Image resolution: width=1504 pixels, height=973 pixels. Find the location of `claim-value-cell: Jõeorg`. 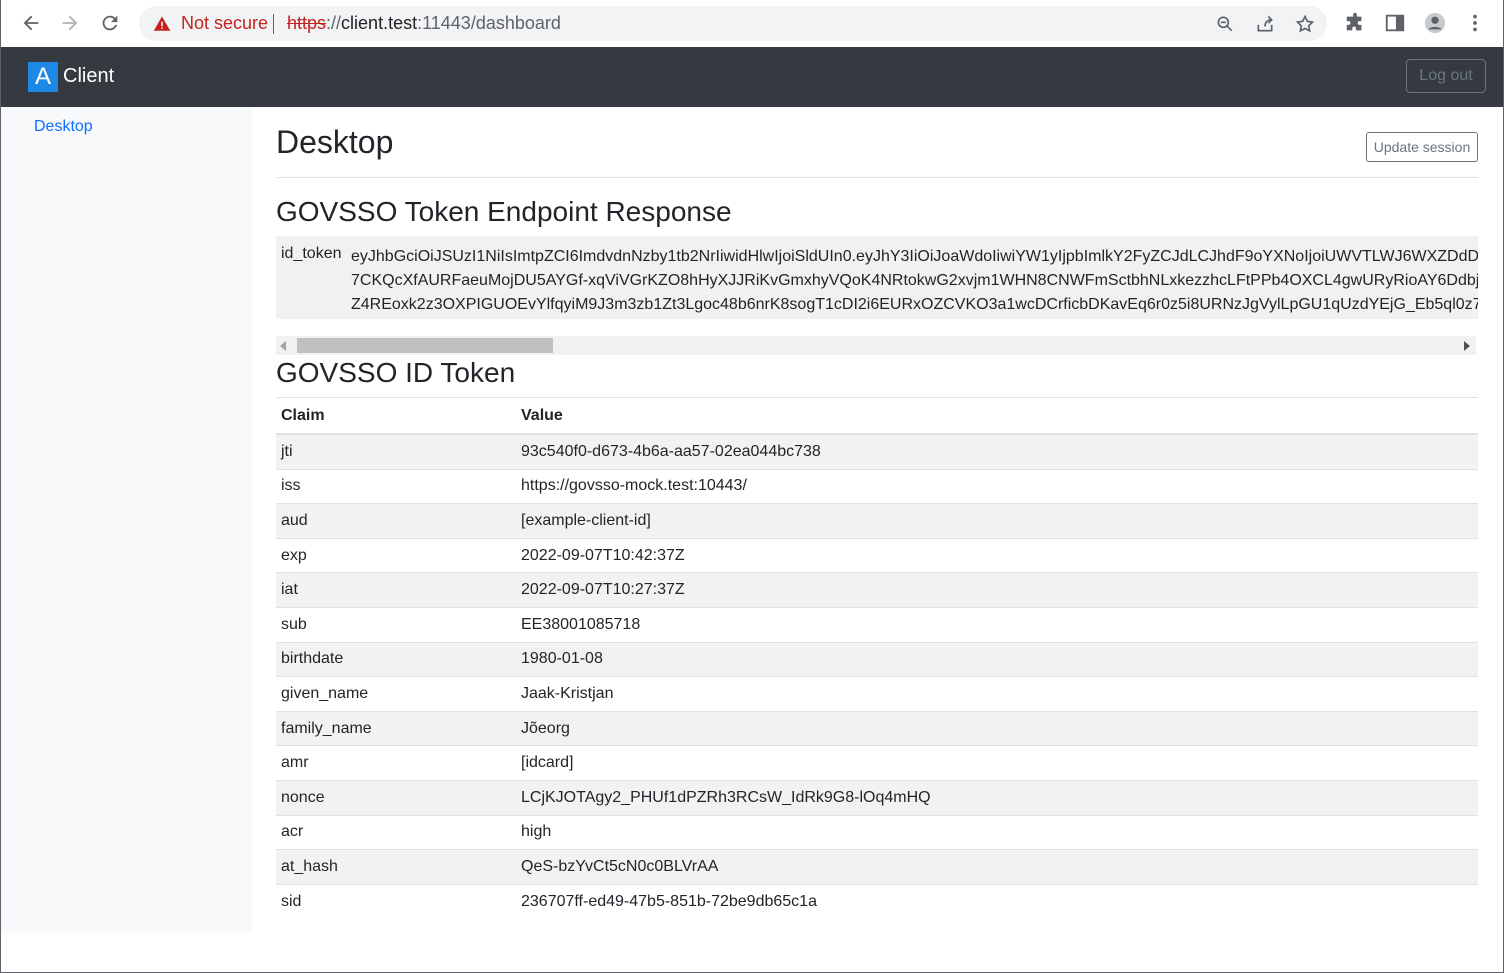

claim-value-cell: Jõeorg is located at coordinates (997, 728).